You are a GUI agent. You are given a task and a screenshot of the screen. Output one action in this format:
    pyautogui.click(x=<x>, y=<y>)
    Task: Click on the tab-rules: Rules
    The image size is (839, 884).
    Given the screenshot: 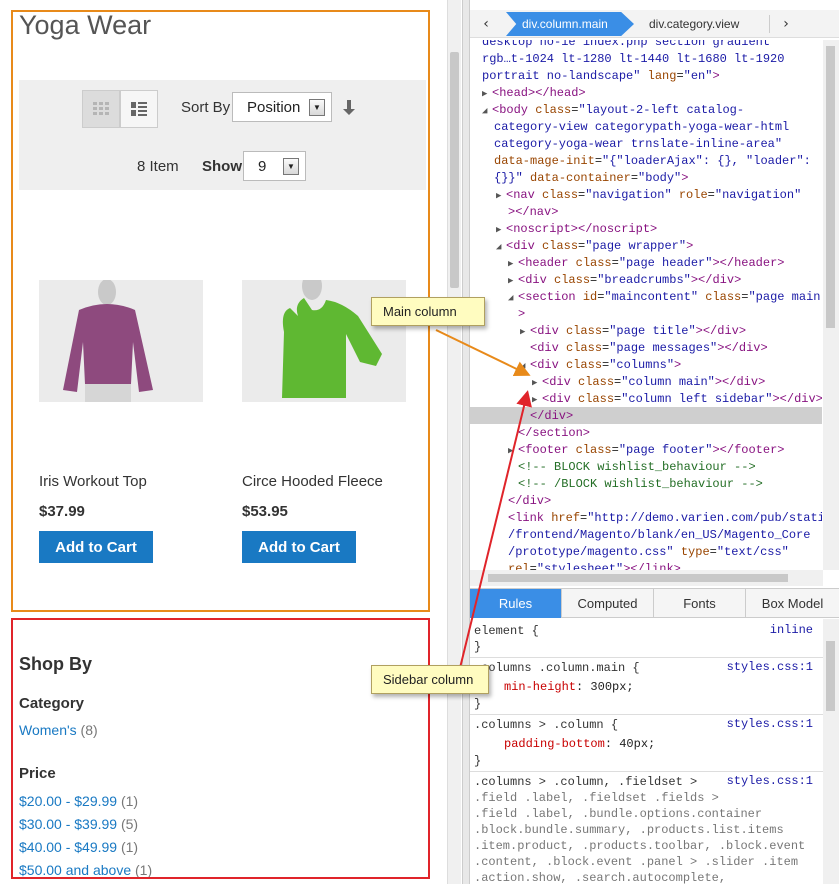 What is the action you would take?
    pyautogui.click(x=516, y=603)
    